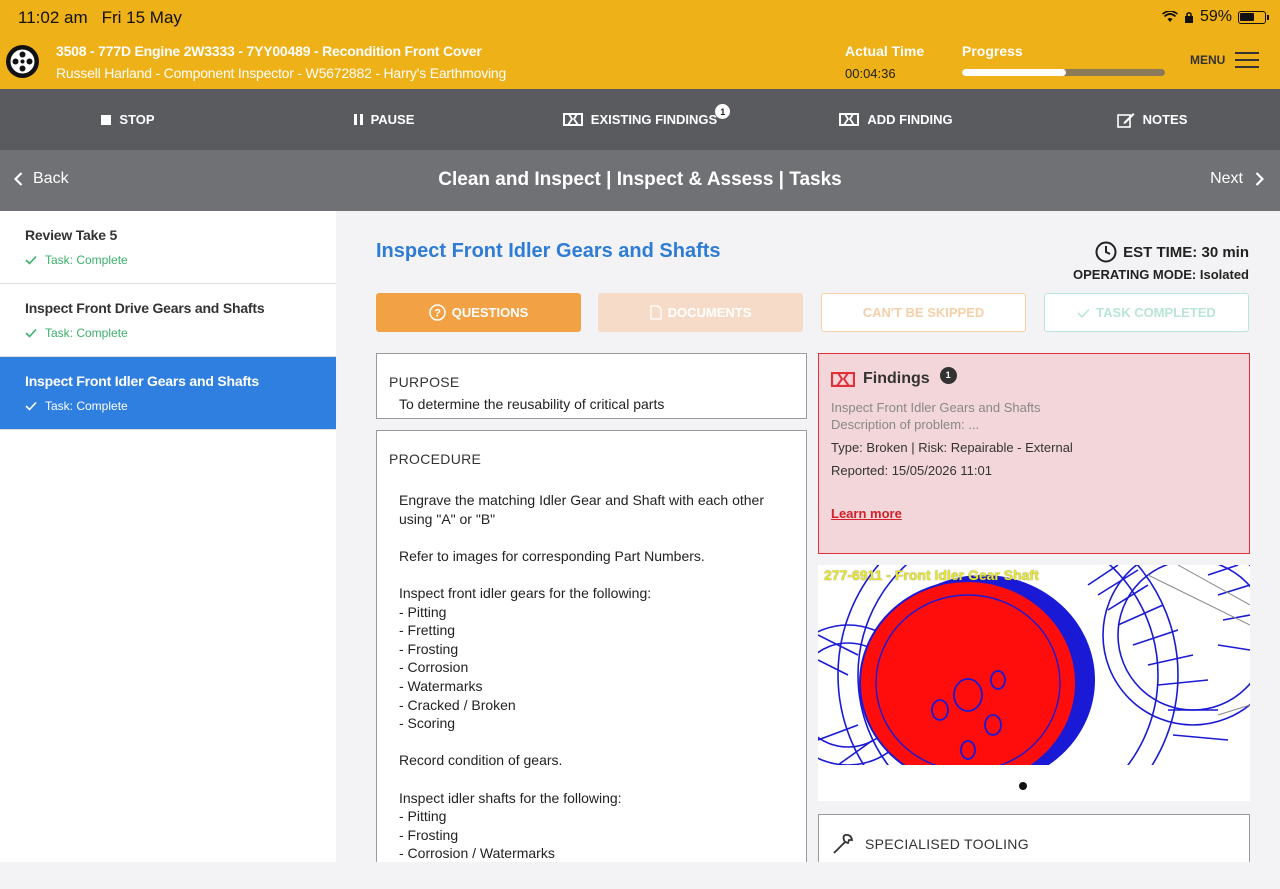 This screenshot has width=1280, height=889. I want to click on actual-time-value: 00:04:36, so click(870, 73).